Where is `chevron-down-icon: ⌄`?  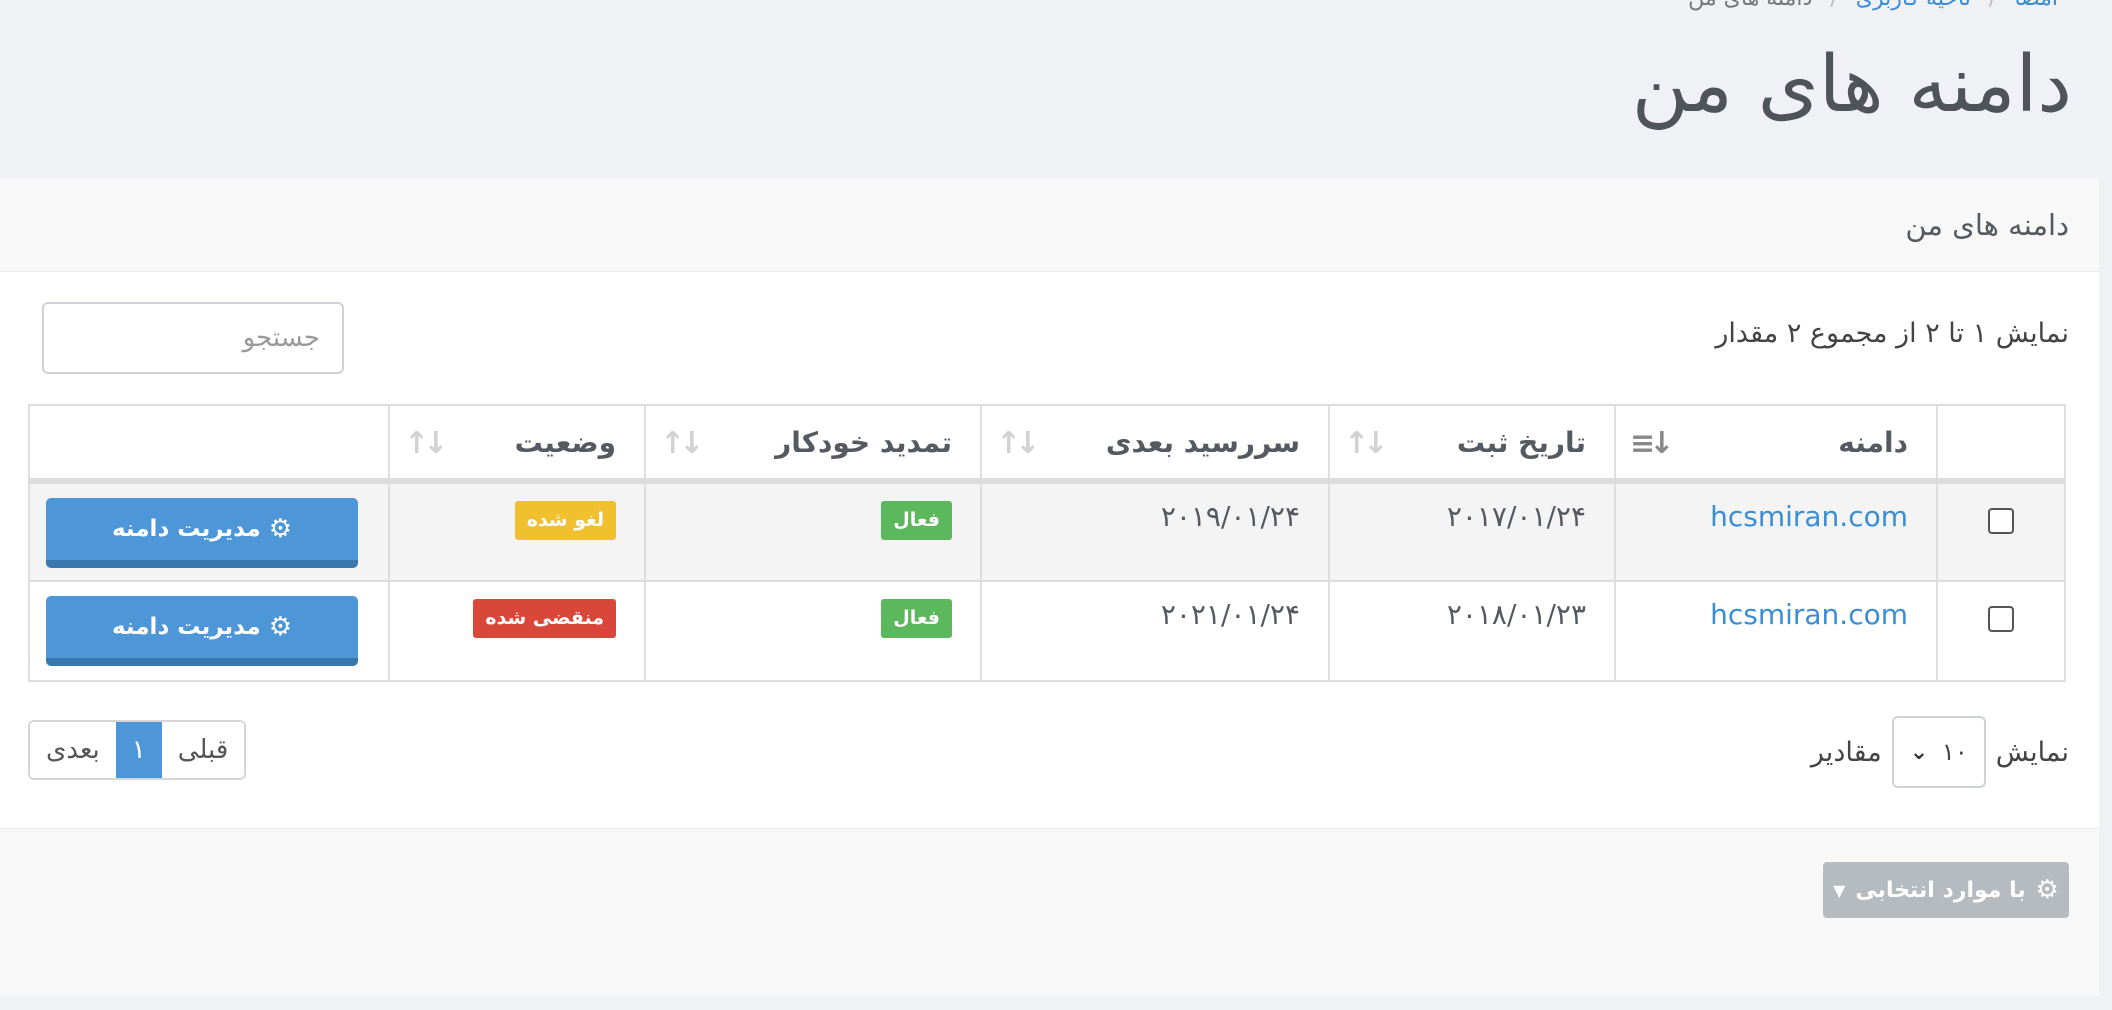 chevron-down-icon: ⌄ is located at coordinates (1919, 752).